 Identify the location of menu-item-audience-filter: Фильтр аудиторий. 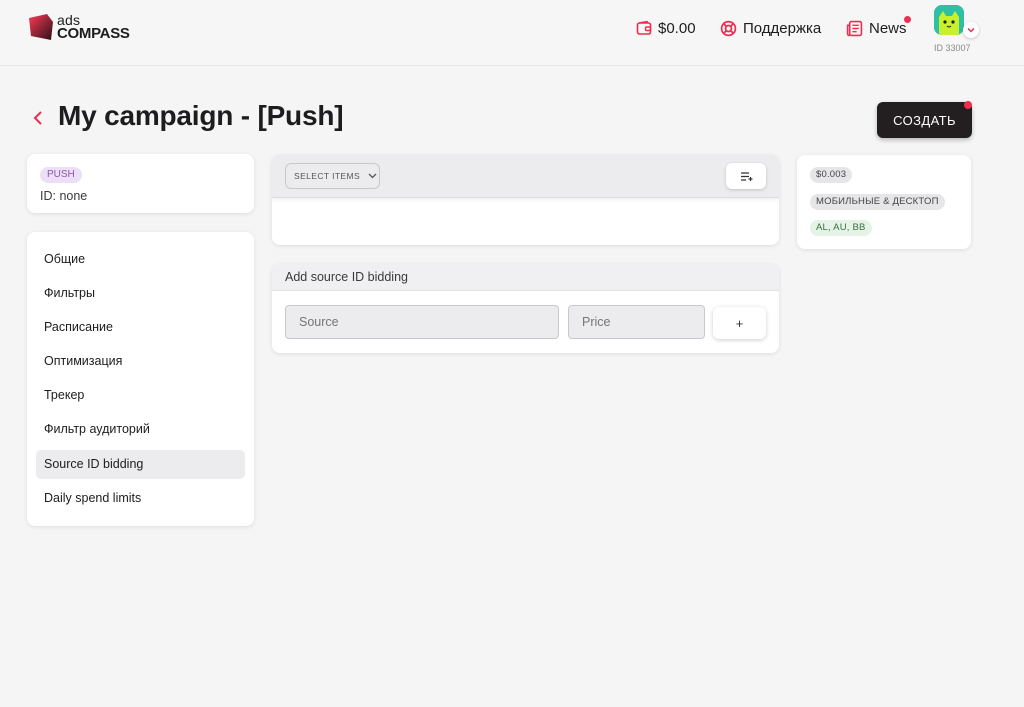
(140, 429).